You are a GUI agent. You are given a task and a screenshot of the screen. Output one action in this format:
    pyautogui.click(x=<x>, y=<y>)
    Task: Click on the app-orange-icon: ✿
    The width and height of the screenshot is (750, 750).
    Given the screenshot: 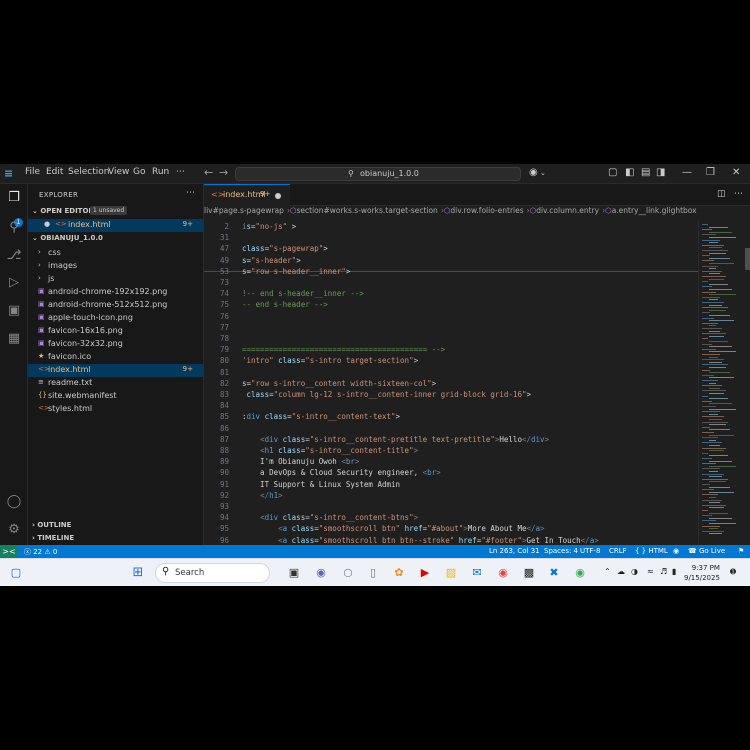 What is the action you would take?
    pyautogui.click(x=399, y=573)
    